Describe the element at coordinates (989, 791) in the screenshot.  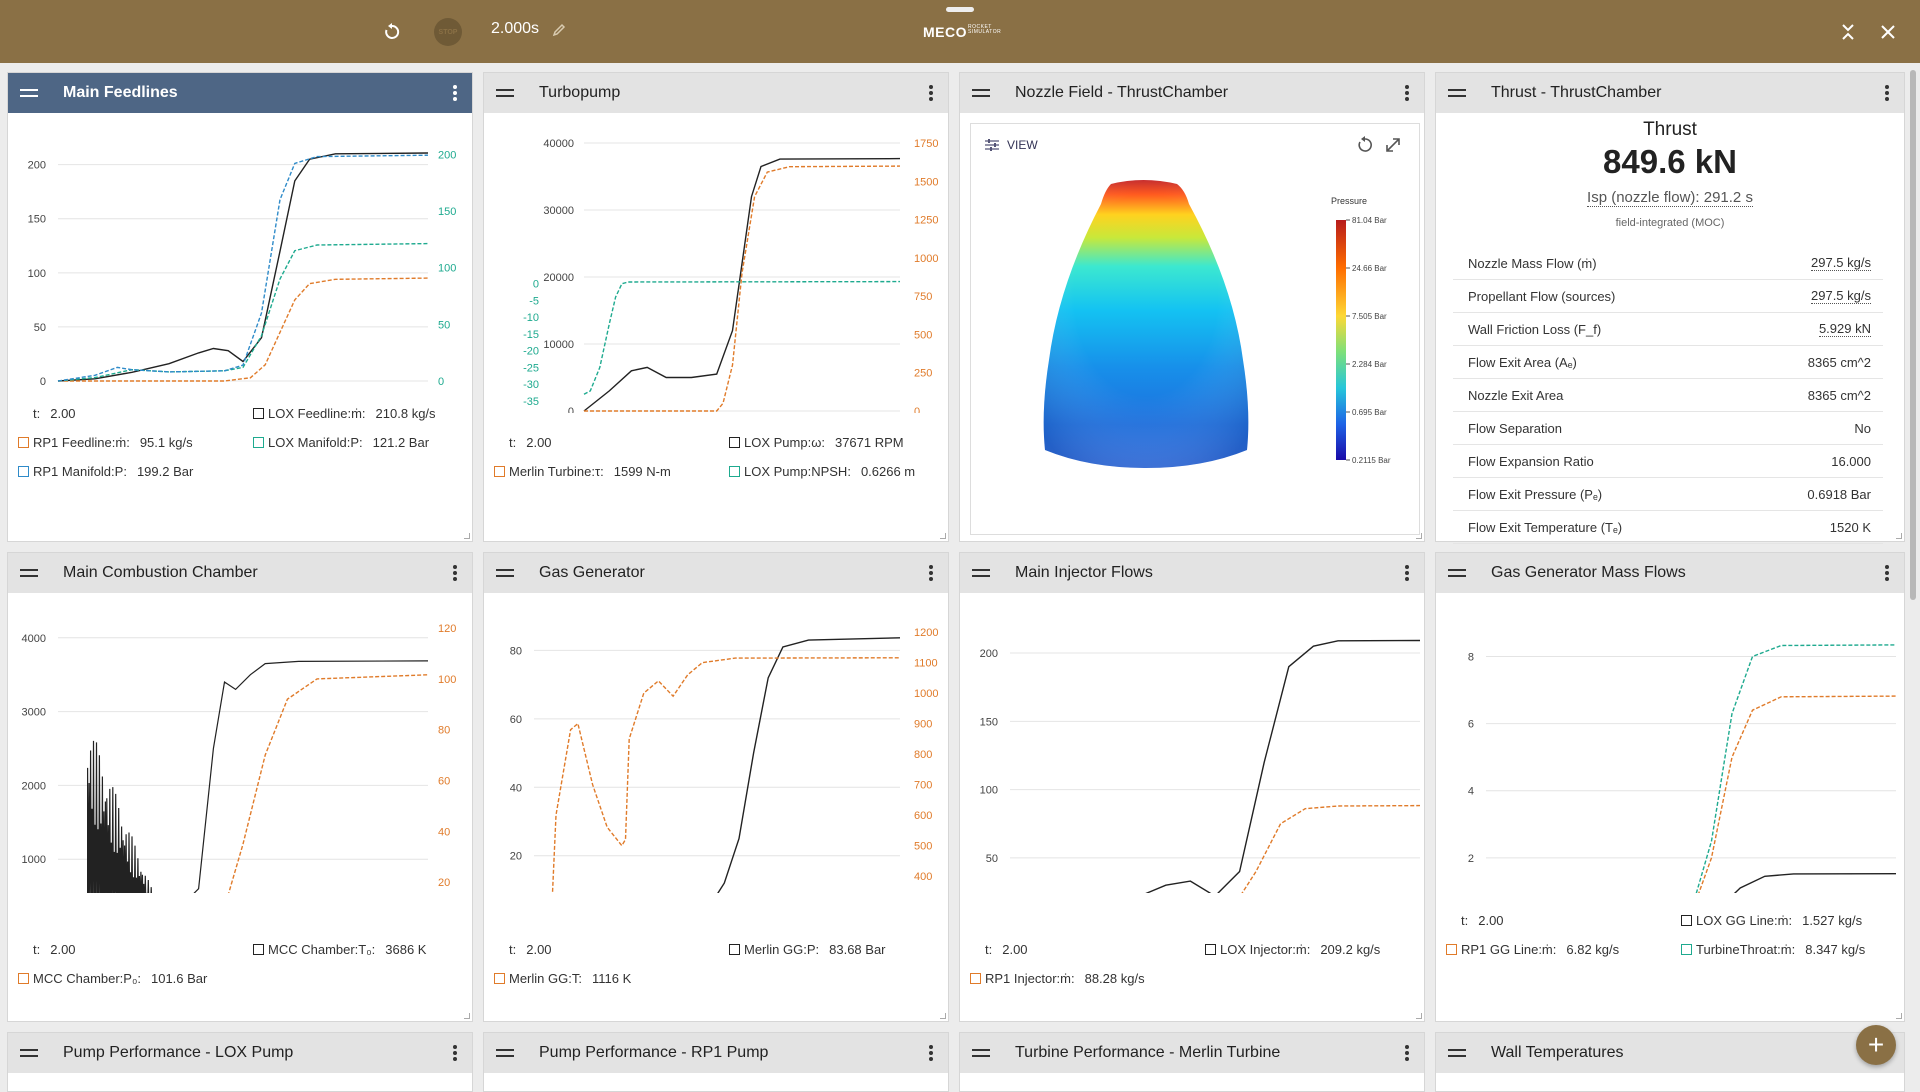
I see `y-tick-label: 100` at that location.